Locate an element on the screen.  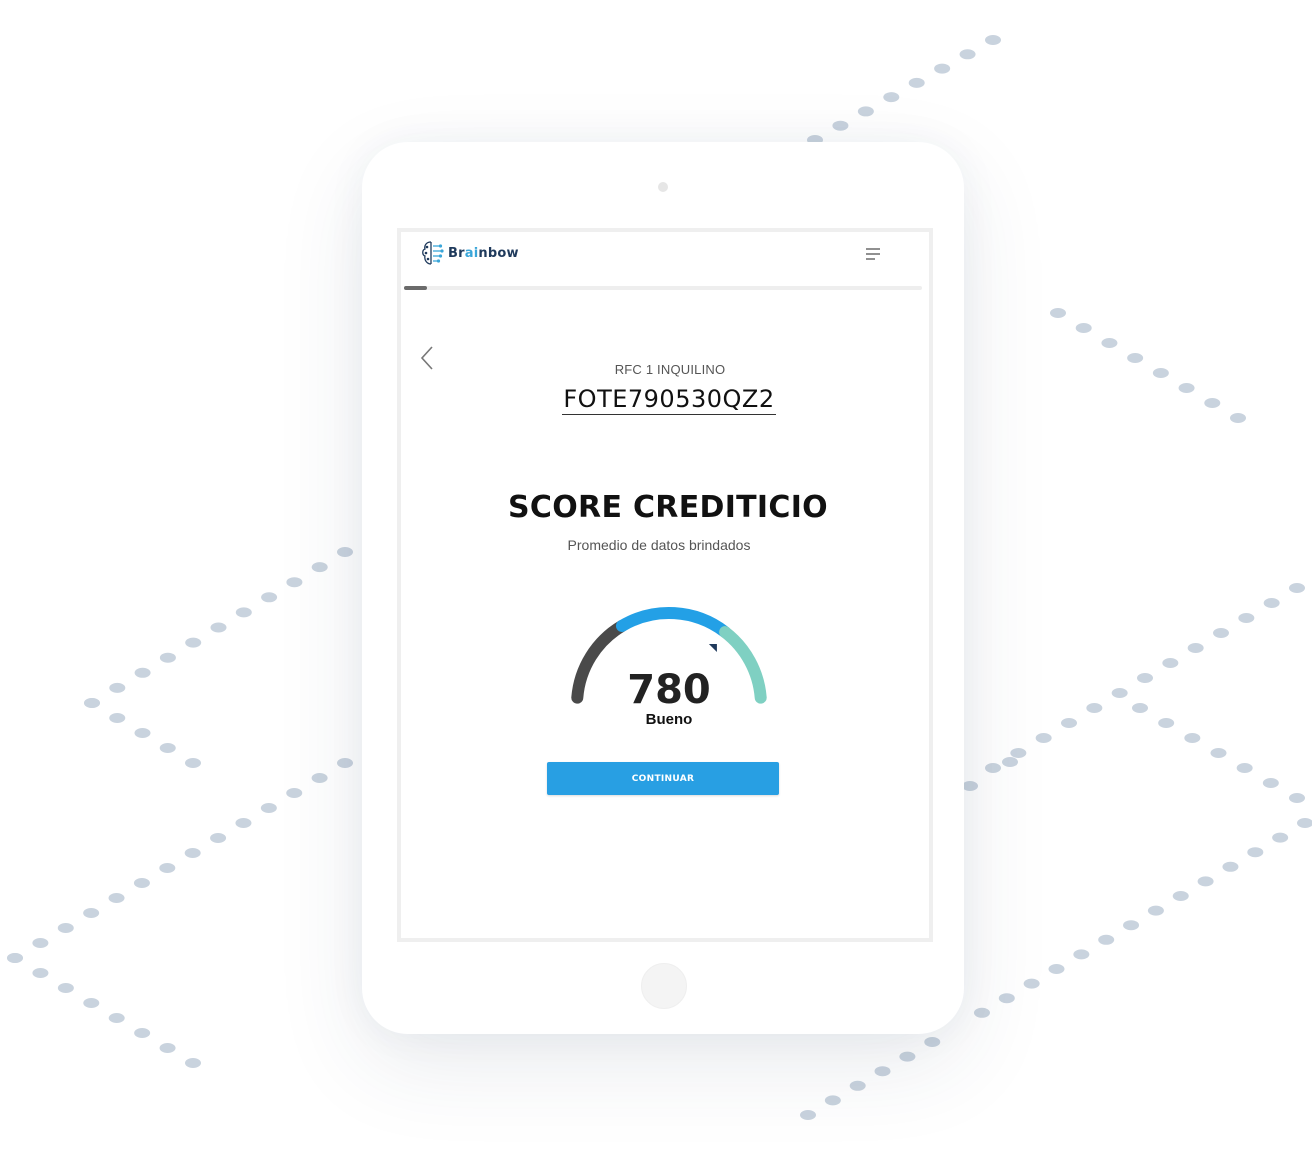
chevron-left-icon is located at coordinates (427, 358).